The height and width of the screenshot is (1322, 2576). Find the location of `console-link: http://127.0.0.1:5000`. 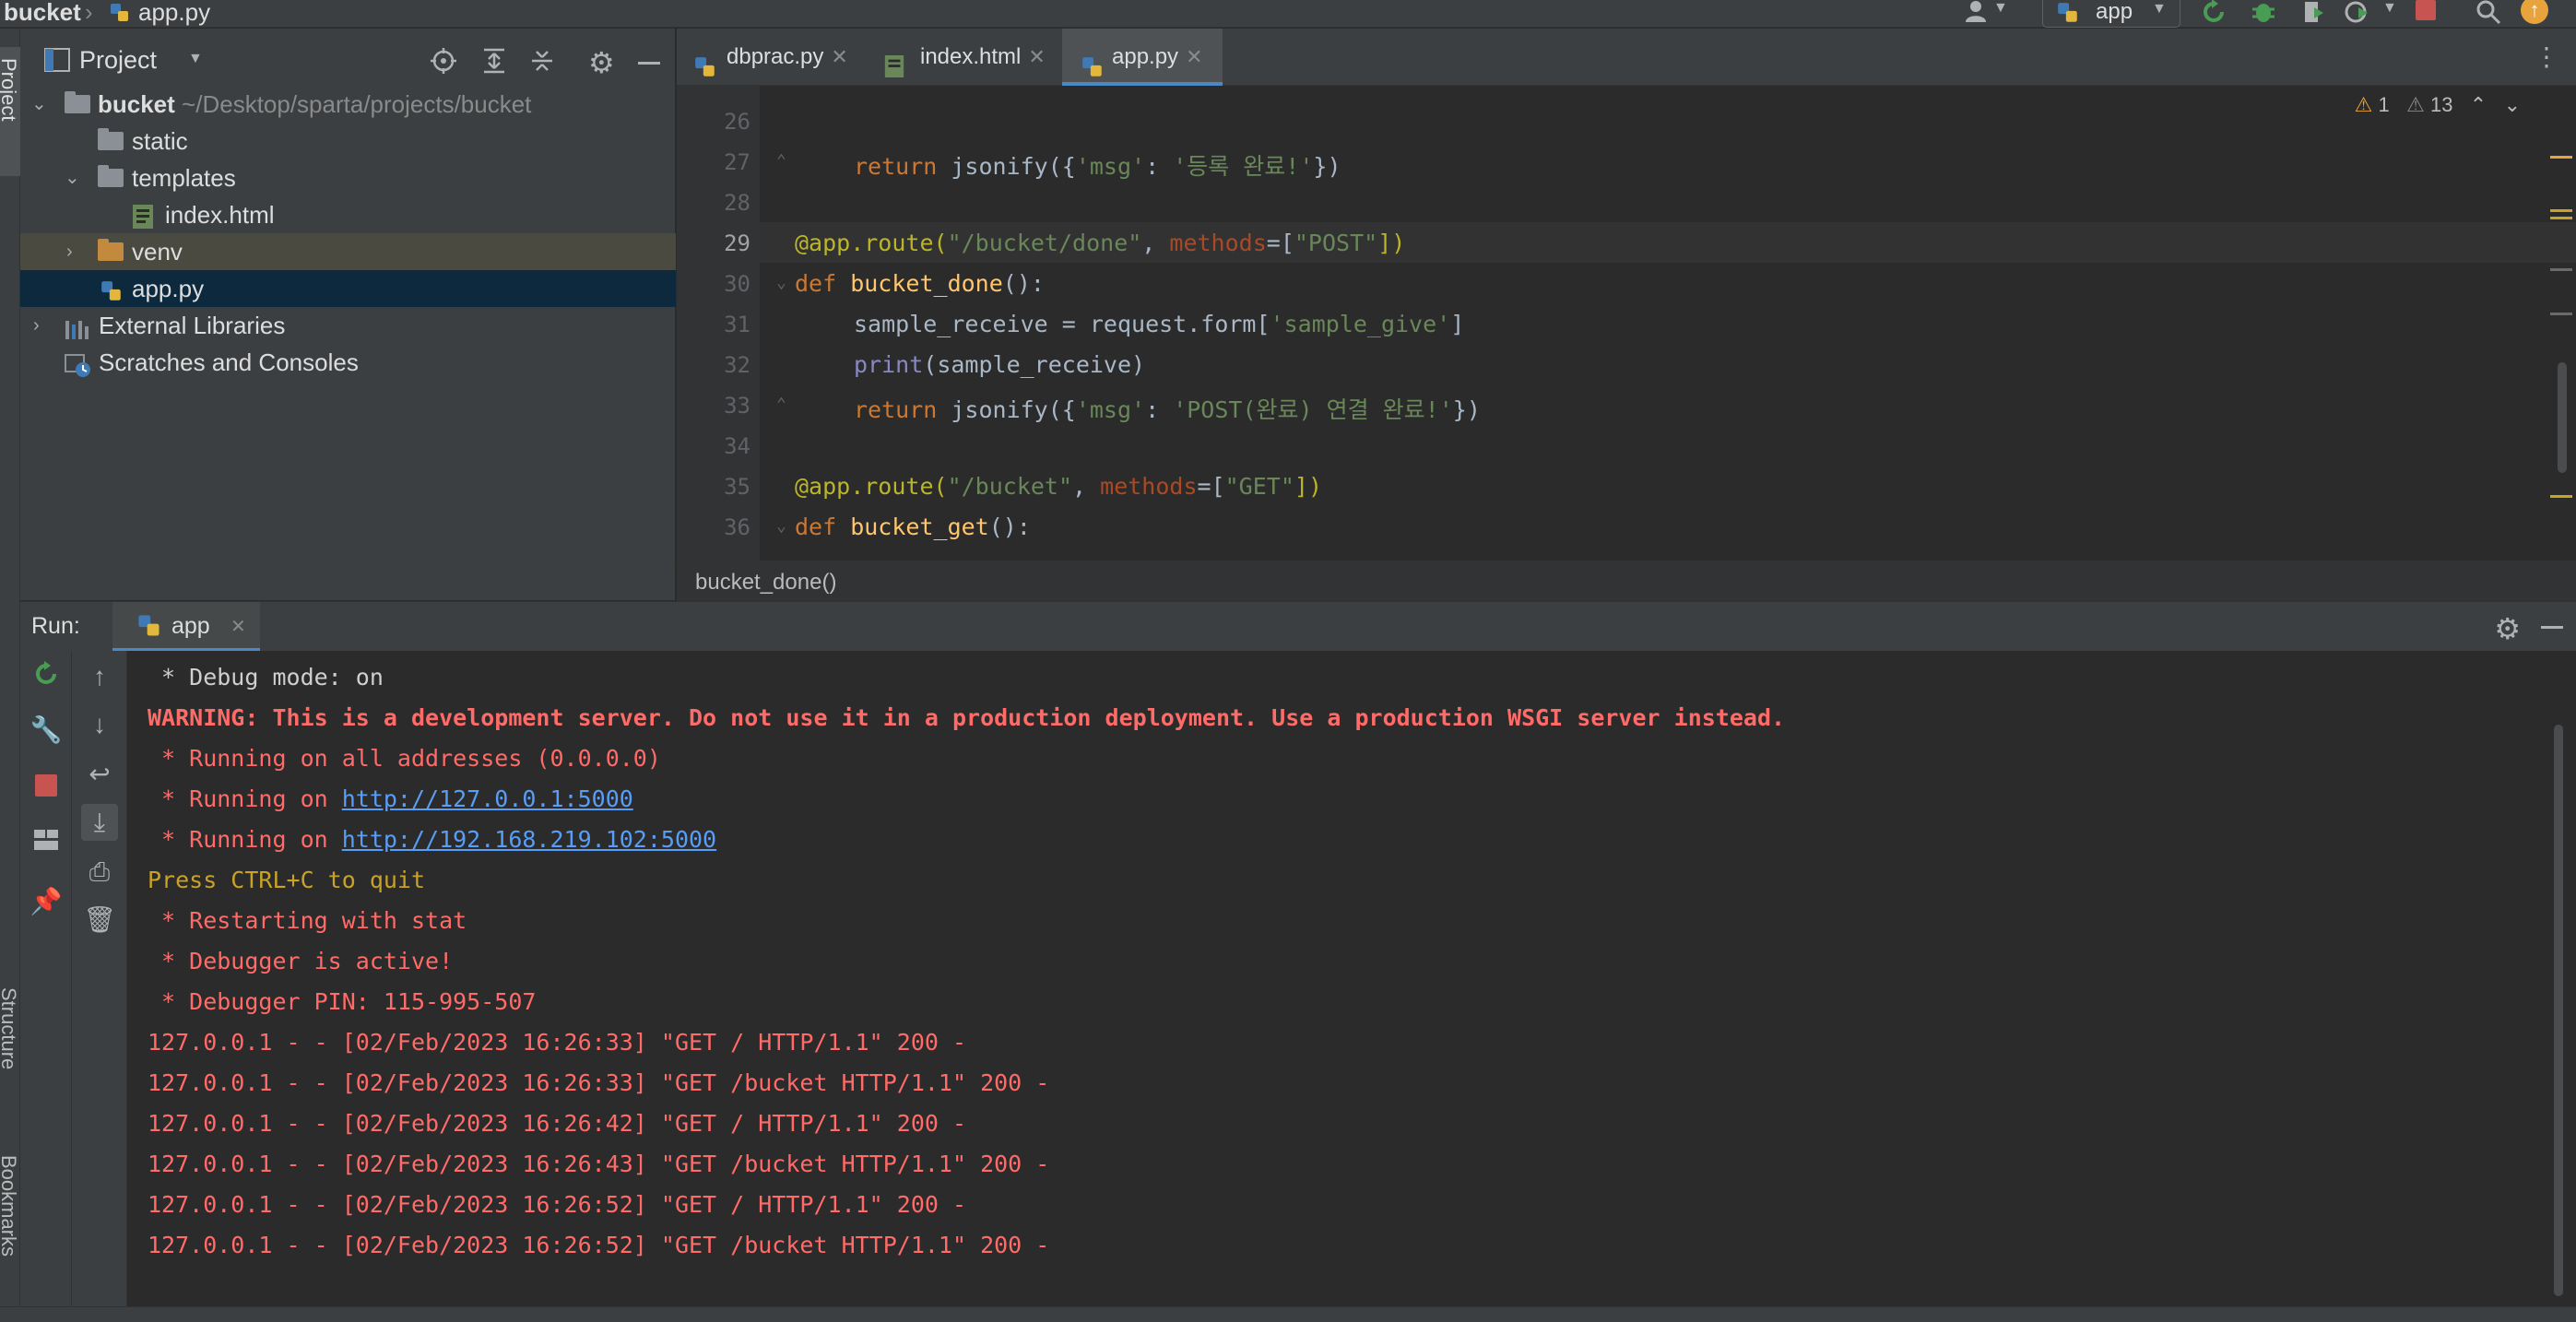

console-link: http://127.0.0.1:5000 is located at coordinates (487, 798).